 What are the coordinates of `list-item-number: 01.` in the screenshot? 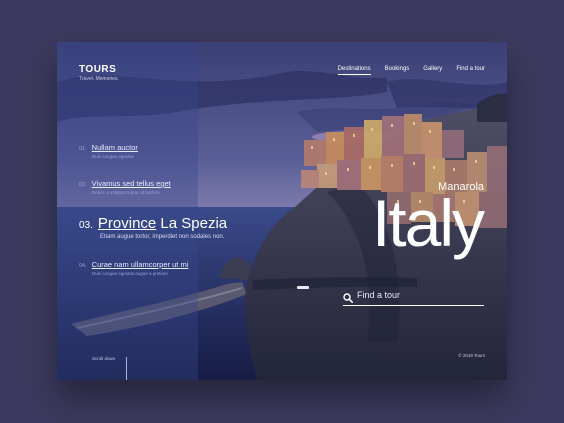 It's located at (83, 149).